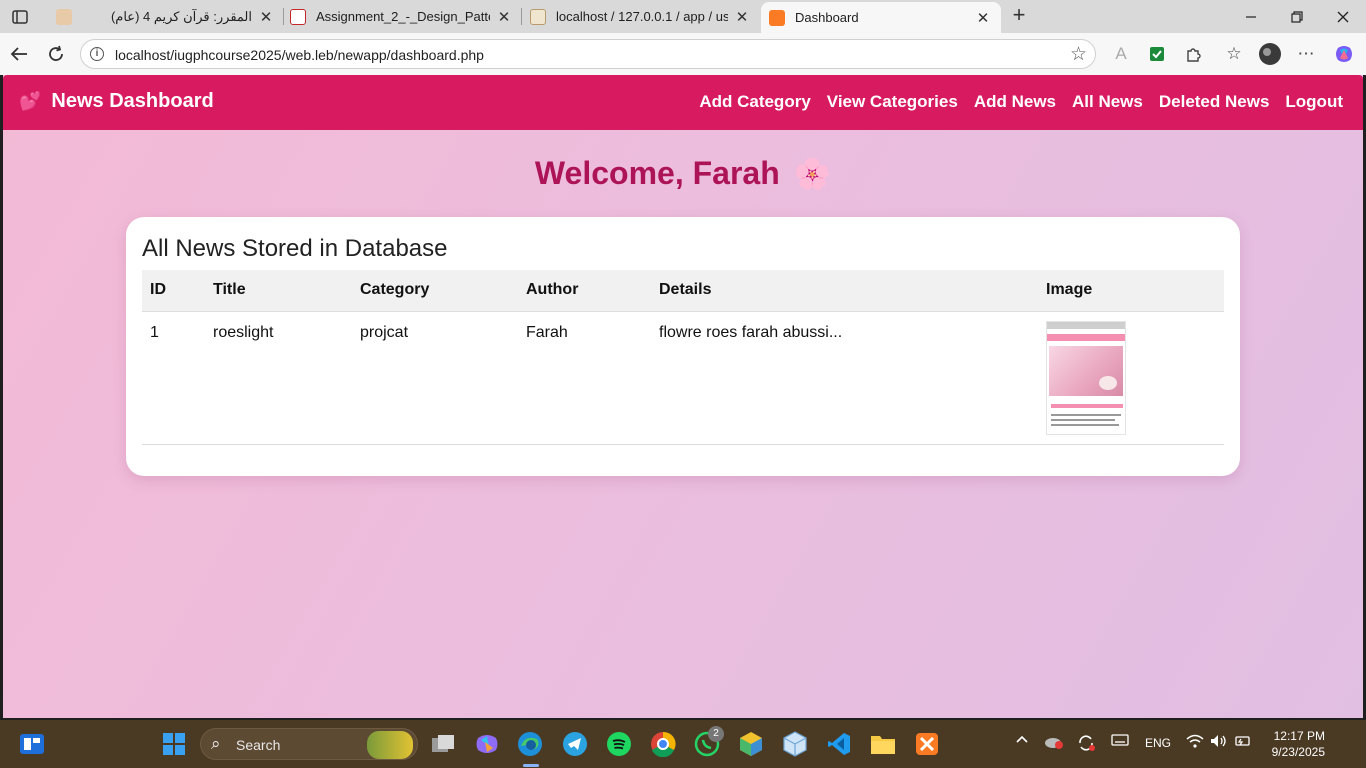 The image size is (1366, 768). What do you see at coordinates (1234, 54) in the screenshot?
I see `favorites-icon: ☆` at bounding box center [1234, 54].